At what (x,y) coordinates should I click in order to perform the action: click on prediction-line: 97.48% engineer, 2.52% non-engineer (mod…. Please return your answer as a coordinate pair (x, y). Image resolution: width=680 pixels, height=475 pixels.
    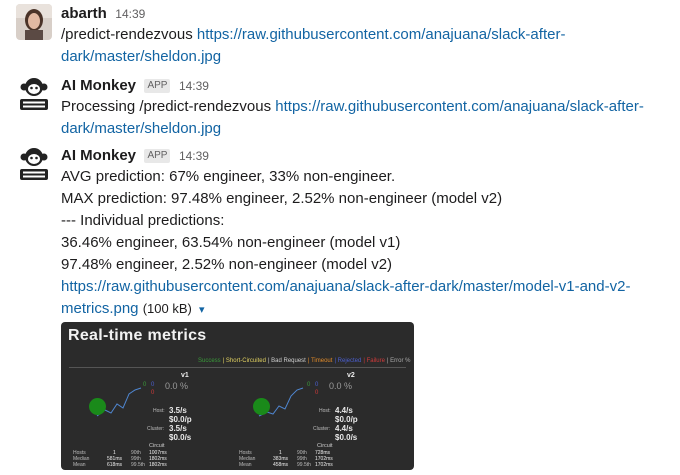
    Looking at the image, I should click on (227, 264).